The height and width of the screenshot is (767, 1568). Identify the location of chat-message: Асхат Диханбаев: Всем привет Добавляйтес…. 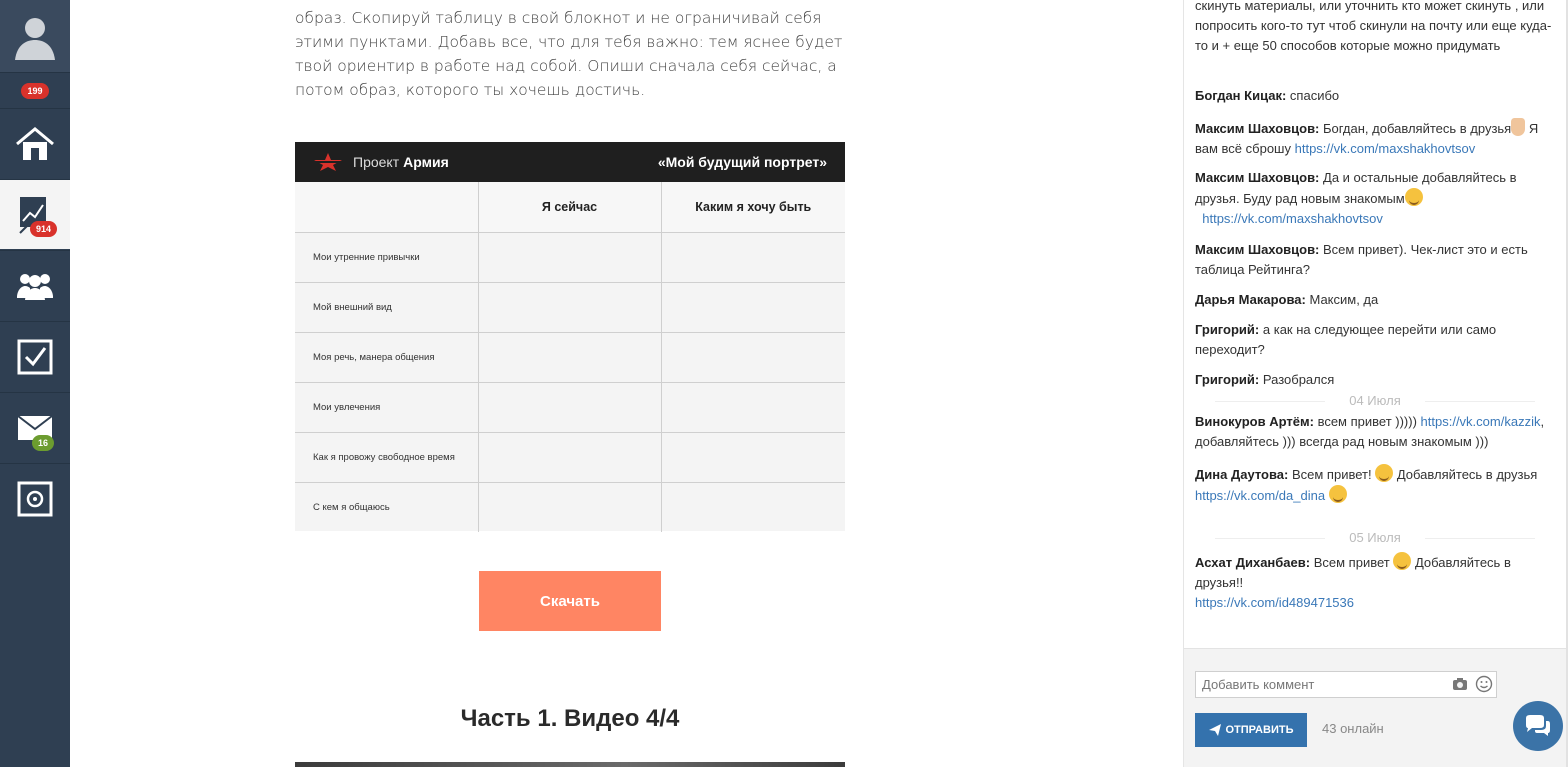
(1375, 582).